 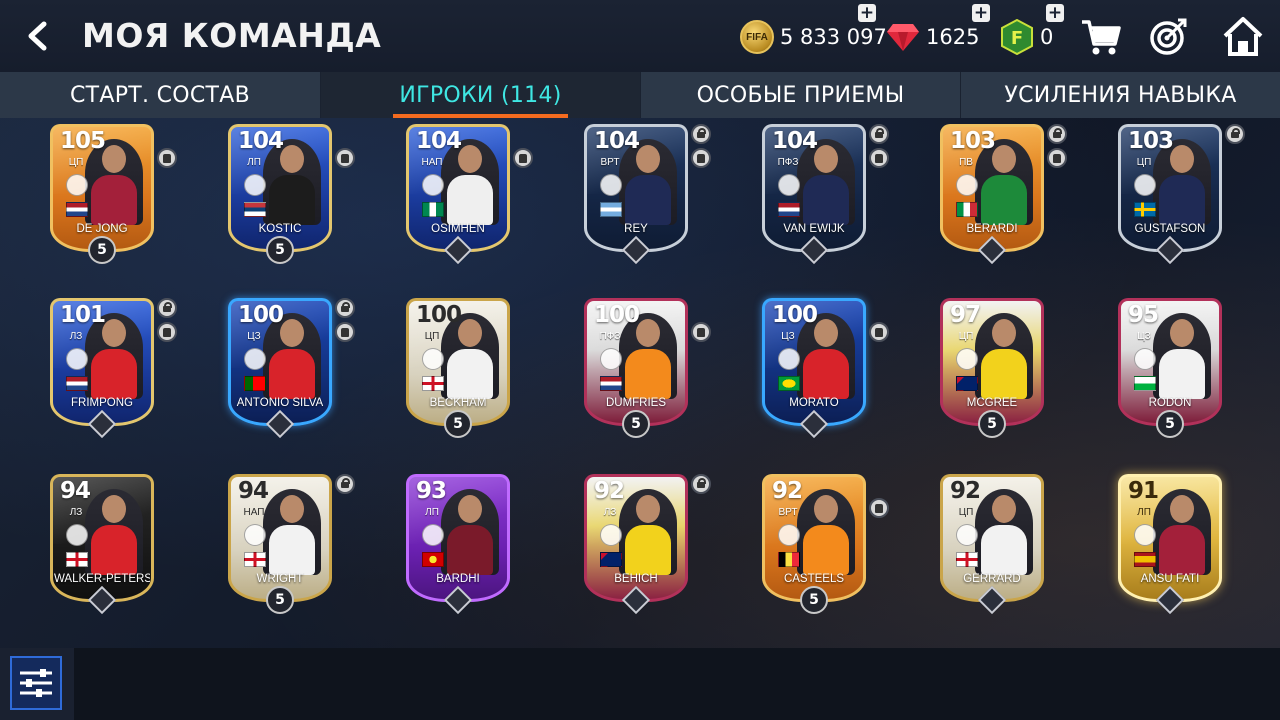 What do you see at coordinates (480, 95) in the screenshot?
I see `tab-players: ИГРОКИ (114)` at bounding box center [480, 95].